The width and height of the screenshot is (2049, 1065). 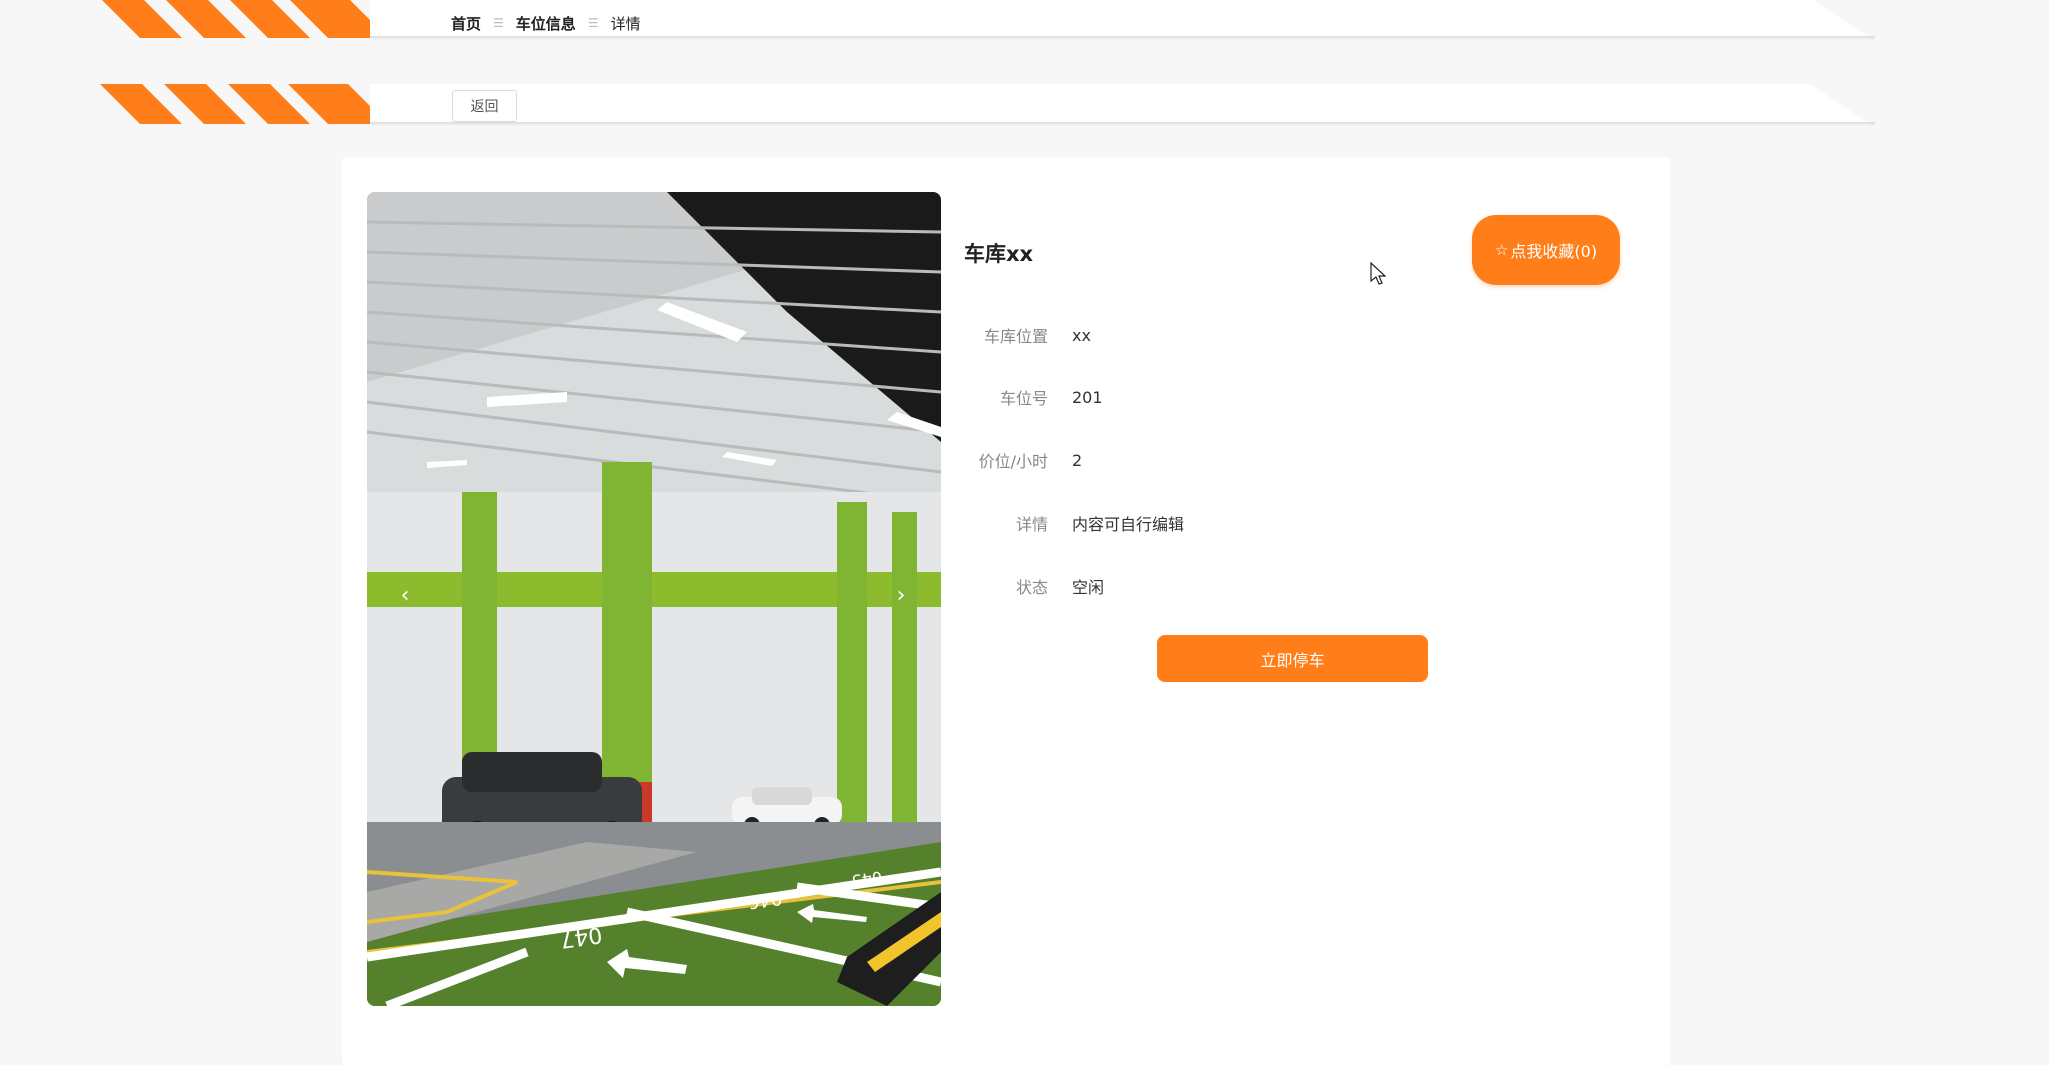 What do you see at coordinates (625, 23) in the screenshot?
I see `breadcrumb-current: 详情` at bounding box center [625, 23].